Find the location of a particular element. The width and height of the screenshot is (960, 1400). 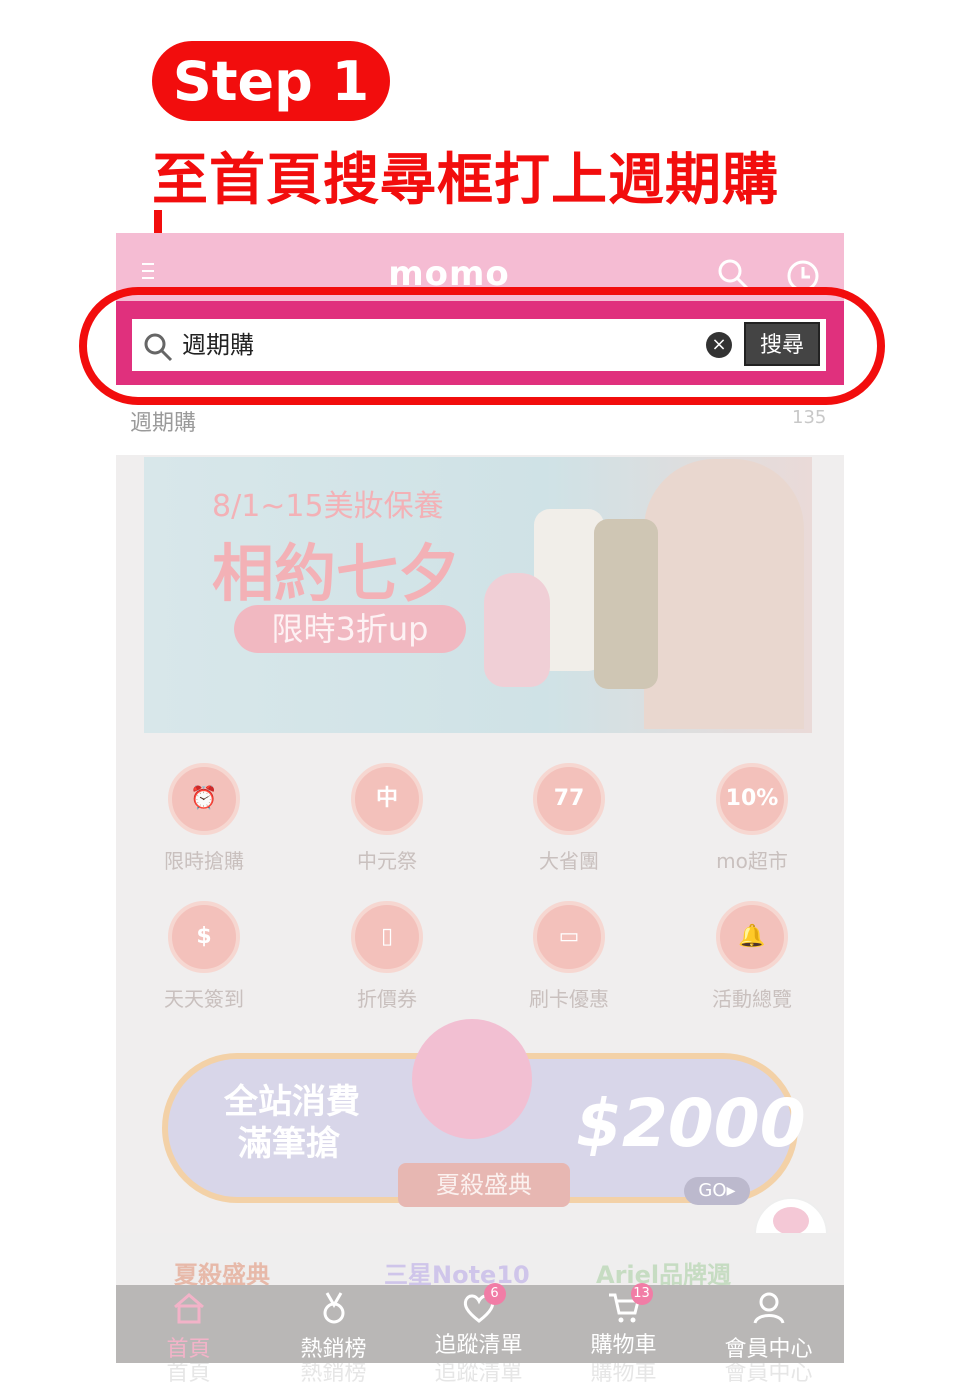

mascot-icon is located at coordinates (791, 1221).